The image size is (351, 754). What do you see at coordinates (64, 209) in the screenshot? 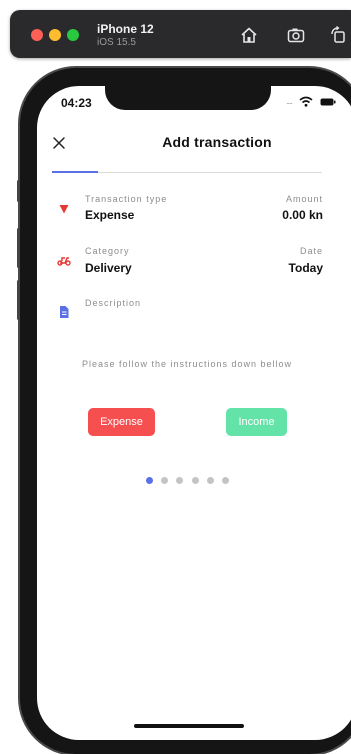
I see `triangle-down-icon` at bounding box center [64, 209].